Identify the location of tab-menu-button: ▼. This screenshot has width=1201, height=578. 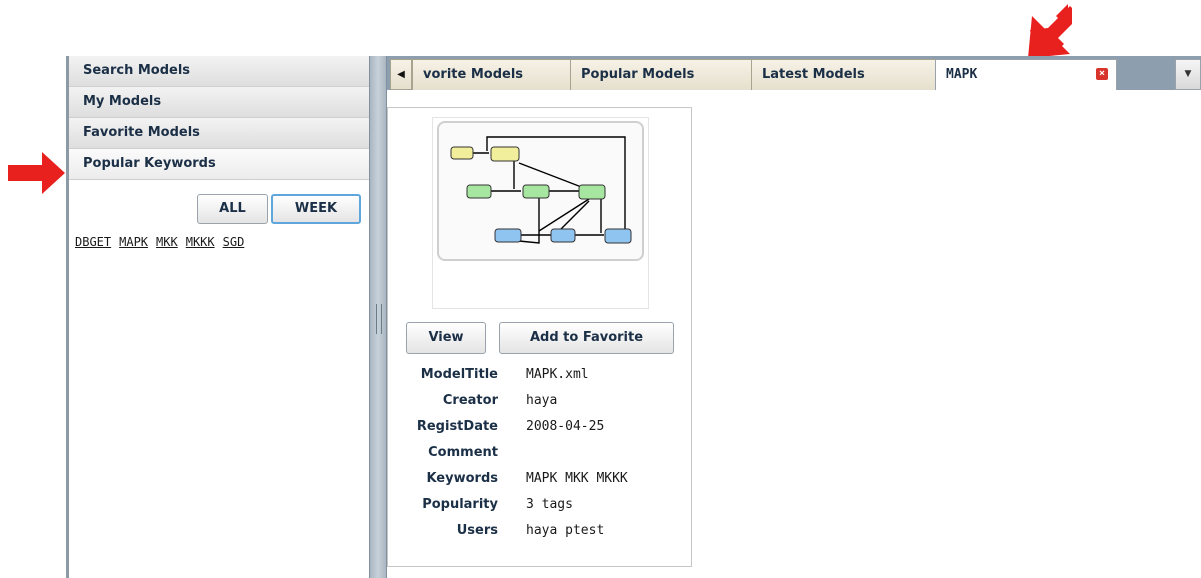
(1188, 74).